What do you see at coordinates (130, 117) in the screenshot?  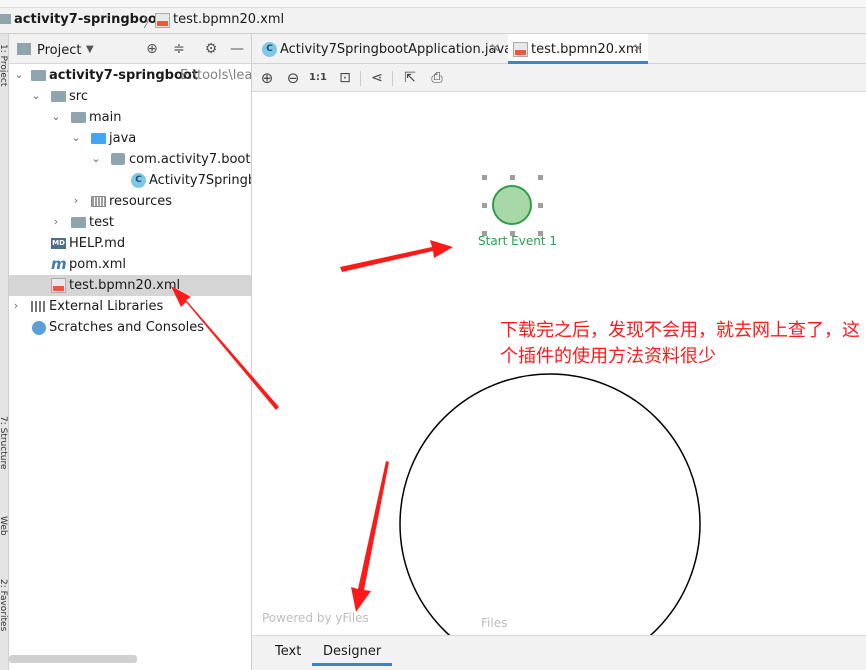 I see `tree-item-main: ⌄ main` at bounding box center [130, 117].